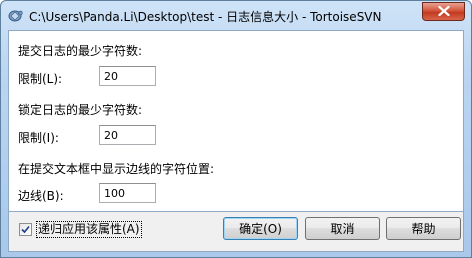 The image size is (472, 258). What do you see at coordinates (80, 51) in the screenshot?
I see `log-message-section-label: 提交日志的最少字符数:` at bounding box center [80, 51].